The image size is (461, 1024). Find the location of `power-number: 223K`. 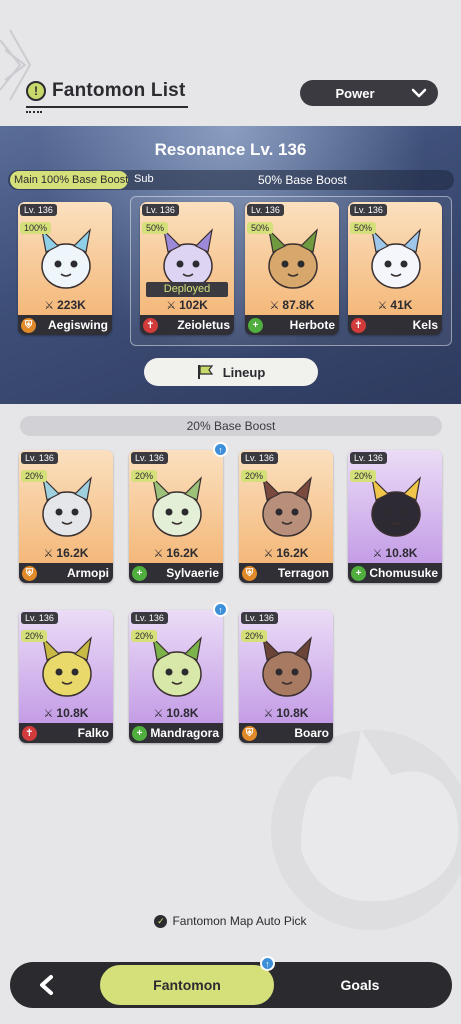

power-number: 223K is located at coordinates (71, 305).